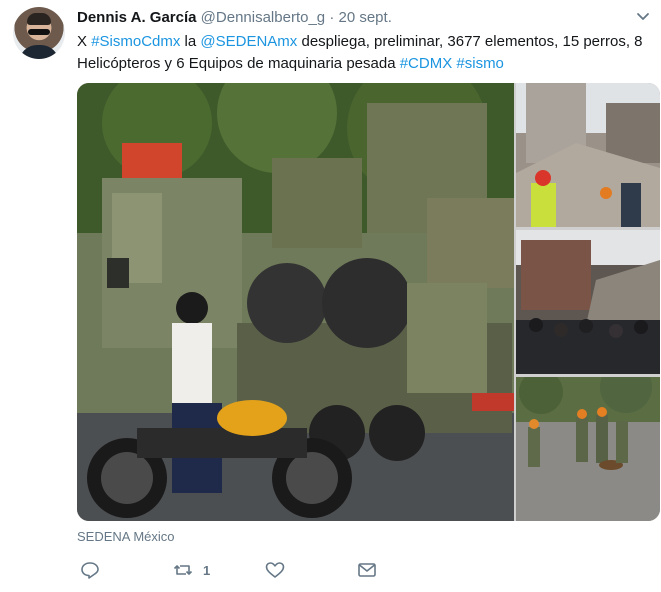 Image resolution: width=661 pixels, height=592 pixels. What do you see at coordinates (364, 17) in the screenshot?
I see `tweet-date: 20 sept.` at bounding box center [364, 17].